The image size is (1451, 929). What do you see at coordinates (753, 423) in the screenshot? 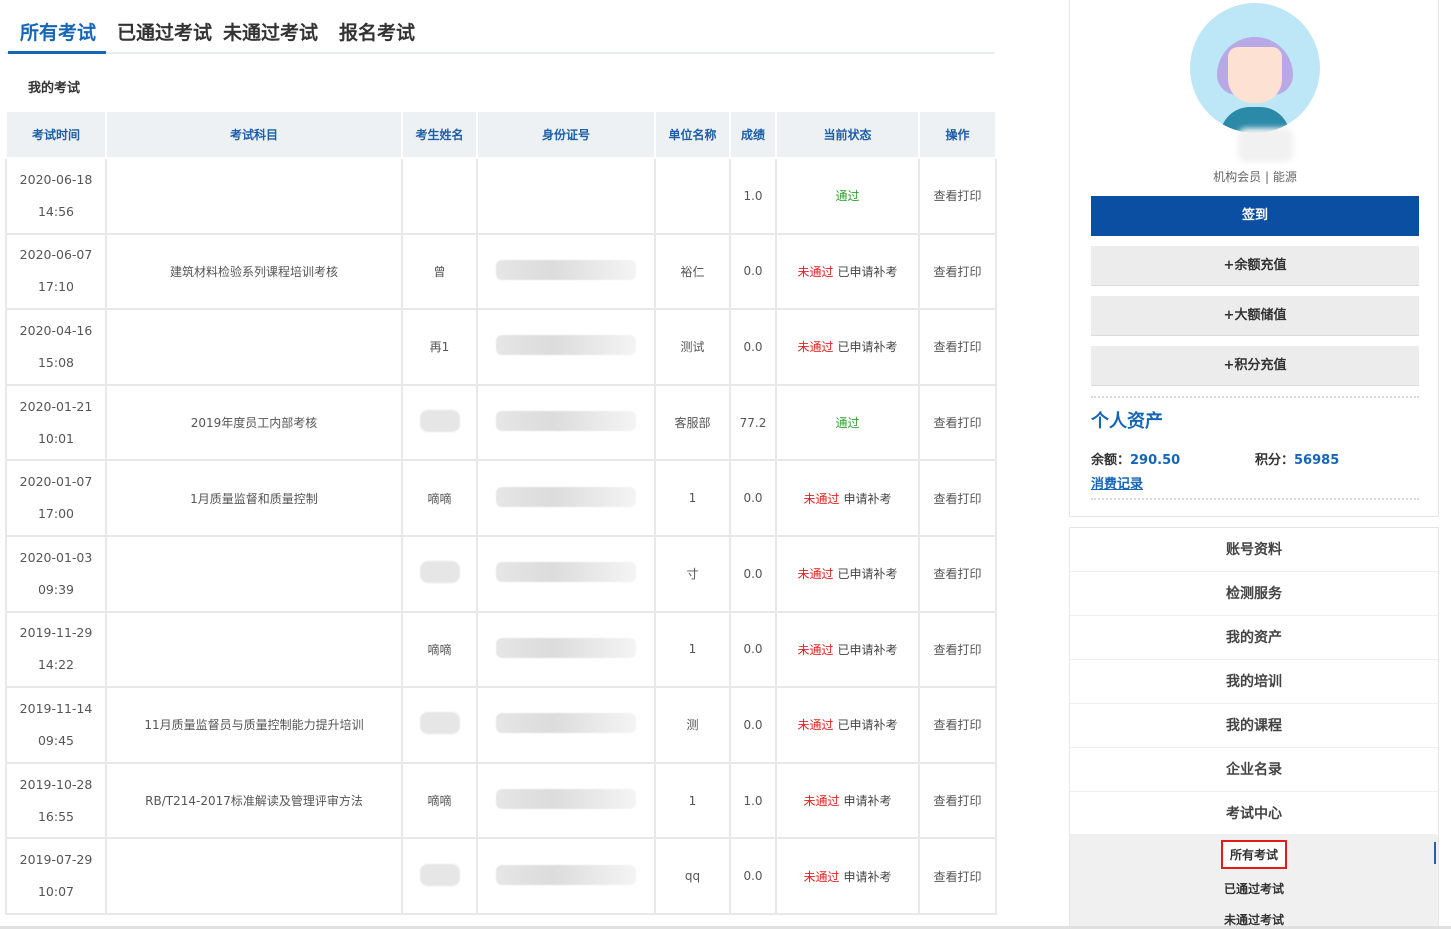
I see `cell-score: 77.2` at bounding box center [753, 423].